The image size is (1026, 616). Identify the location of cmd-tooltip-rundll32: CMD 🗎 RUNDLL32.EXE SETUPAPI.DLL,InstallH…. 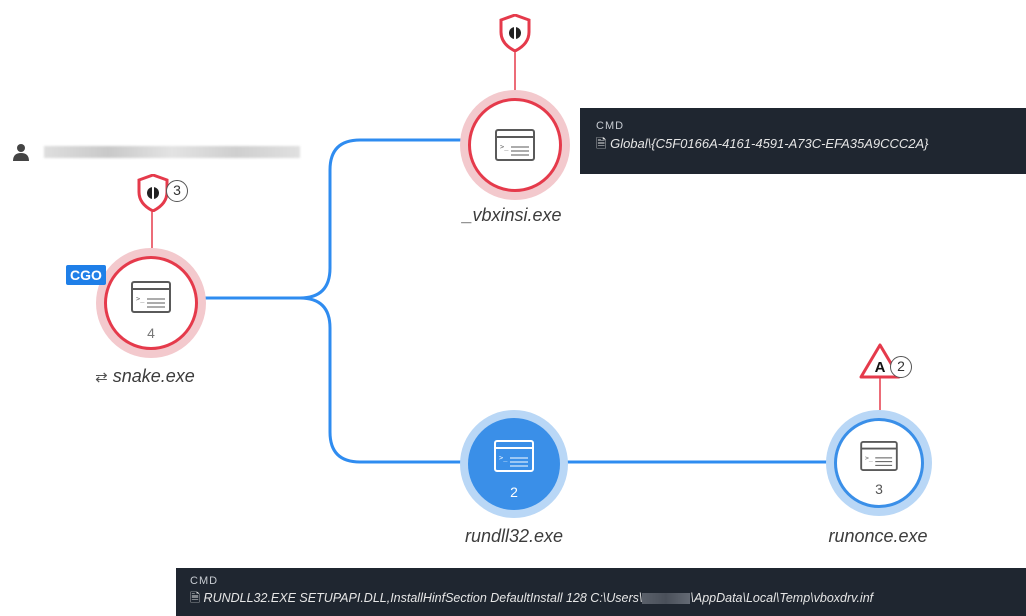
(601, 592).